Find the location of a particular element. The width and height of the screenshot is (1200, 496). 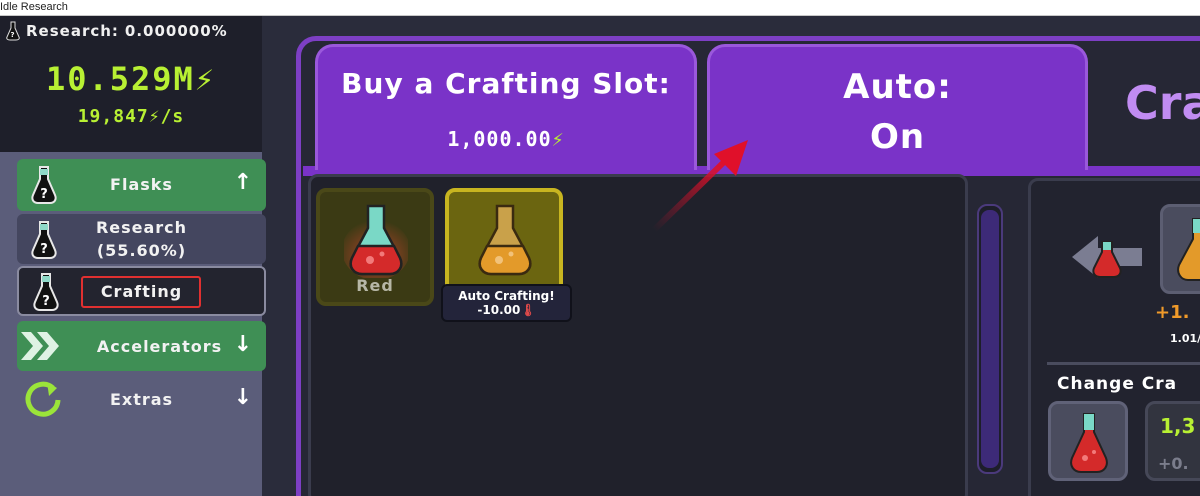

rate-value: 19,847 is located at coordinates (113, 116).